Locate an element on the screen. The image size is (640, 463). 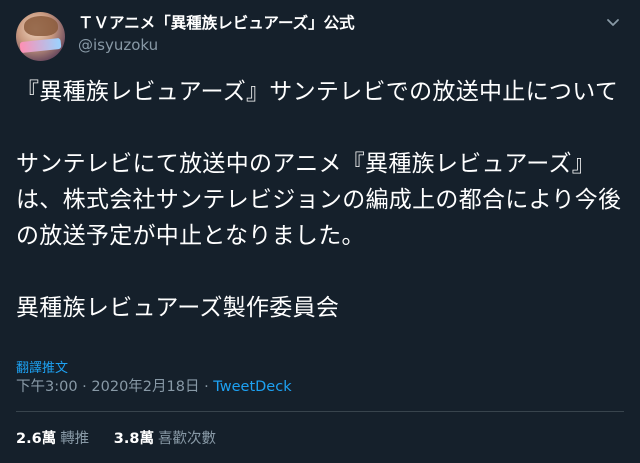
divider is located at coordinates (320, 411).